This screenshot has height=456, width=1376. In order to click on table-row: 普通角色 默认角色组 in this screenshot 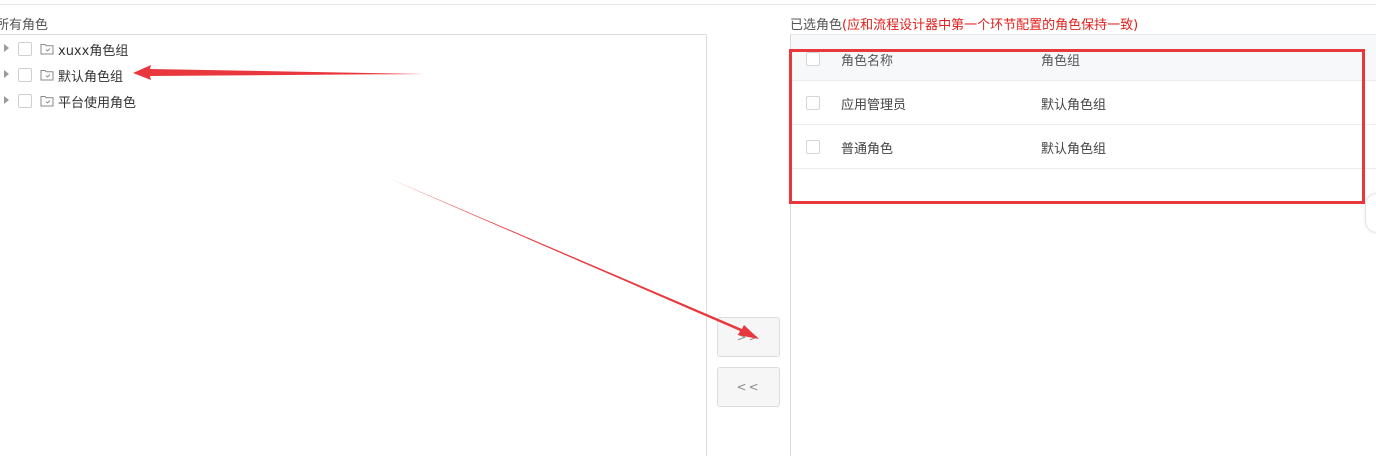, I will do `click(1083, 147)`.